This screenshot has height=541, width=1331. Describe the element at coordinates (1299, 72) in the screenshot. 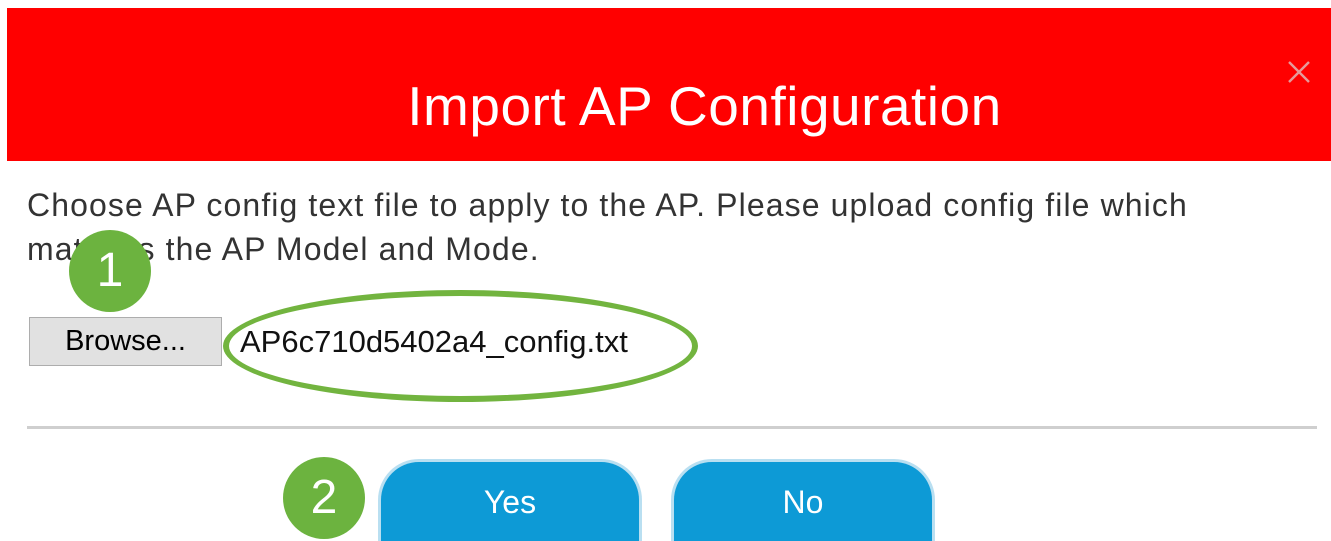

I see `close-icon` at that location.